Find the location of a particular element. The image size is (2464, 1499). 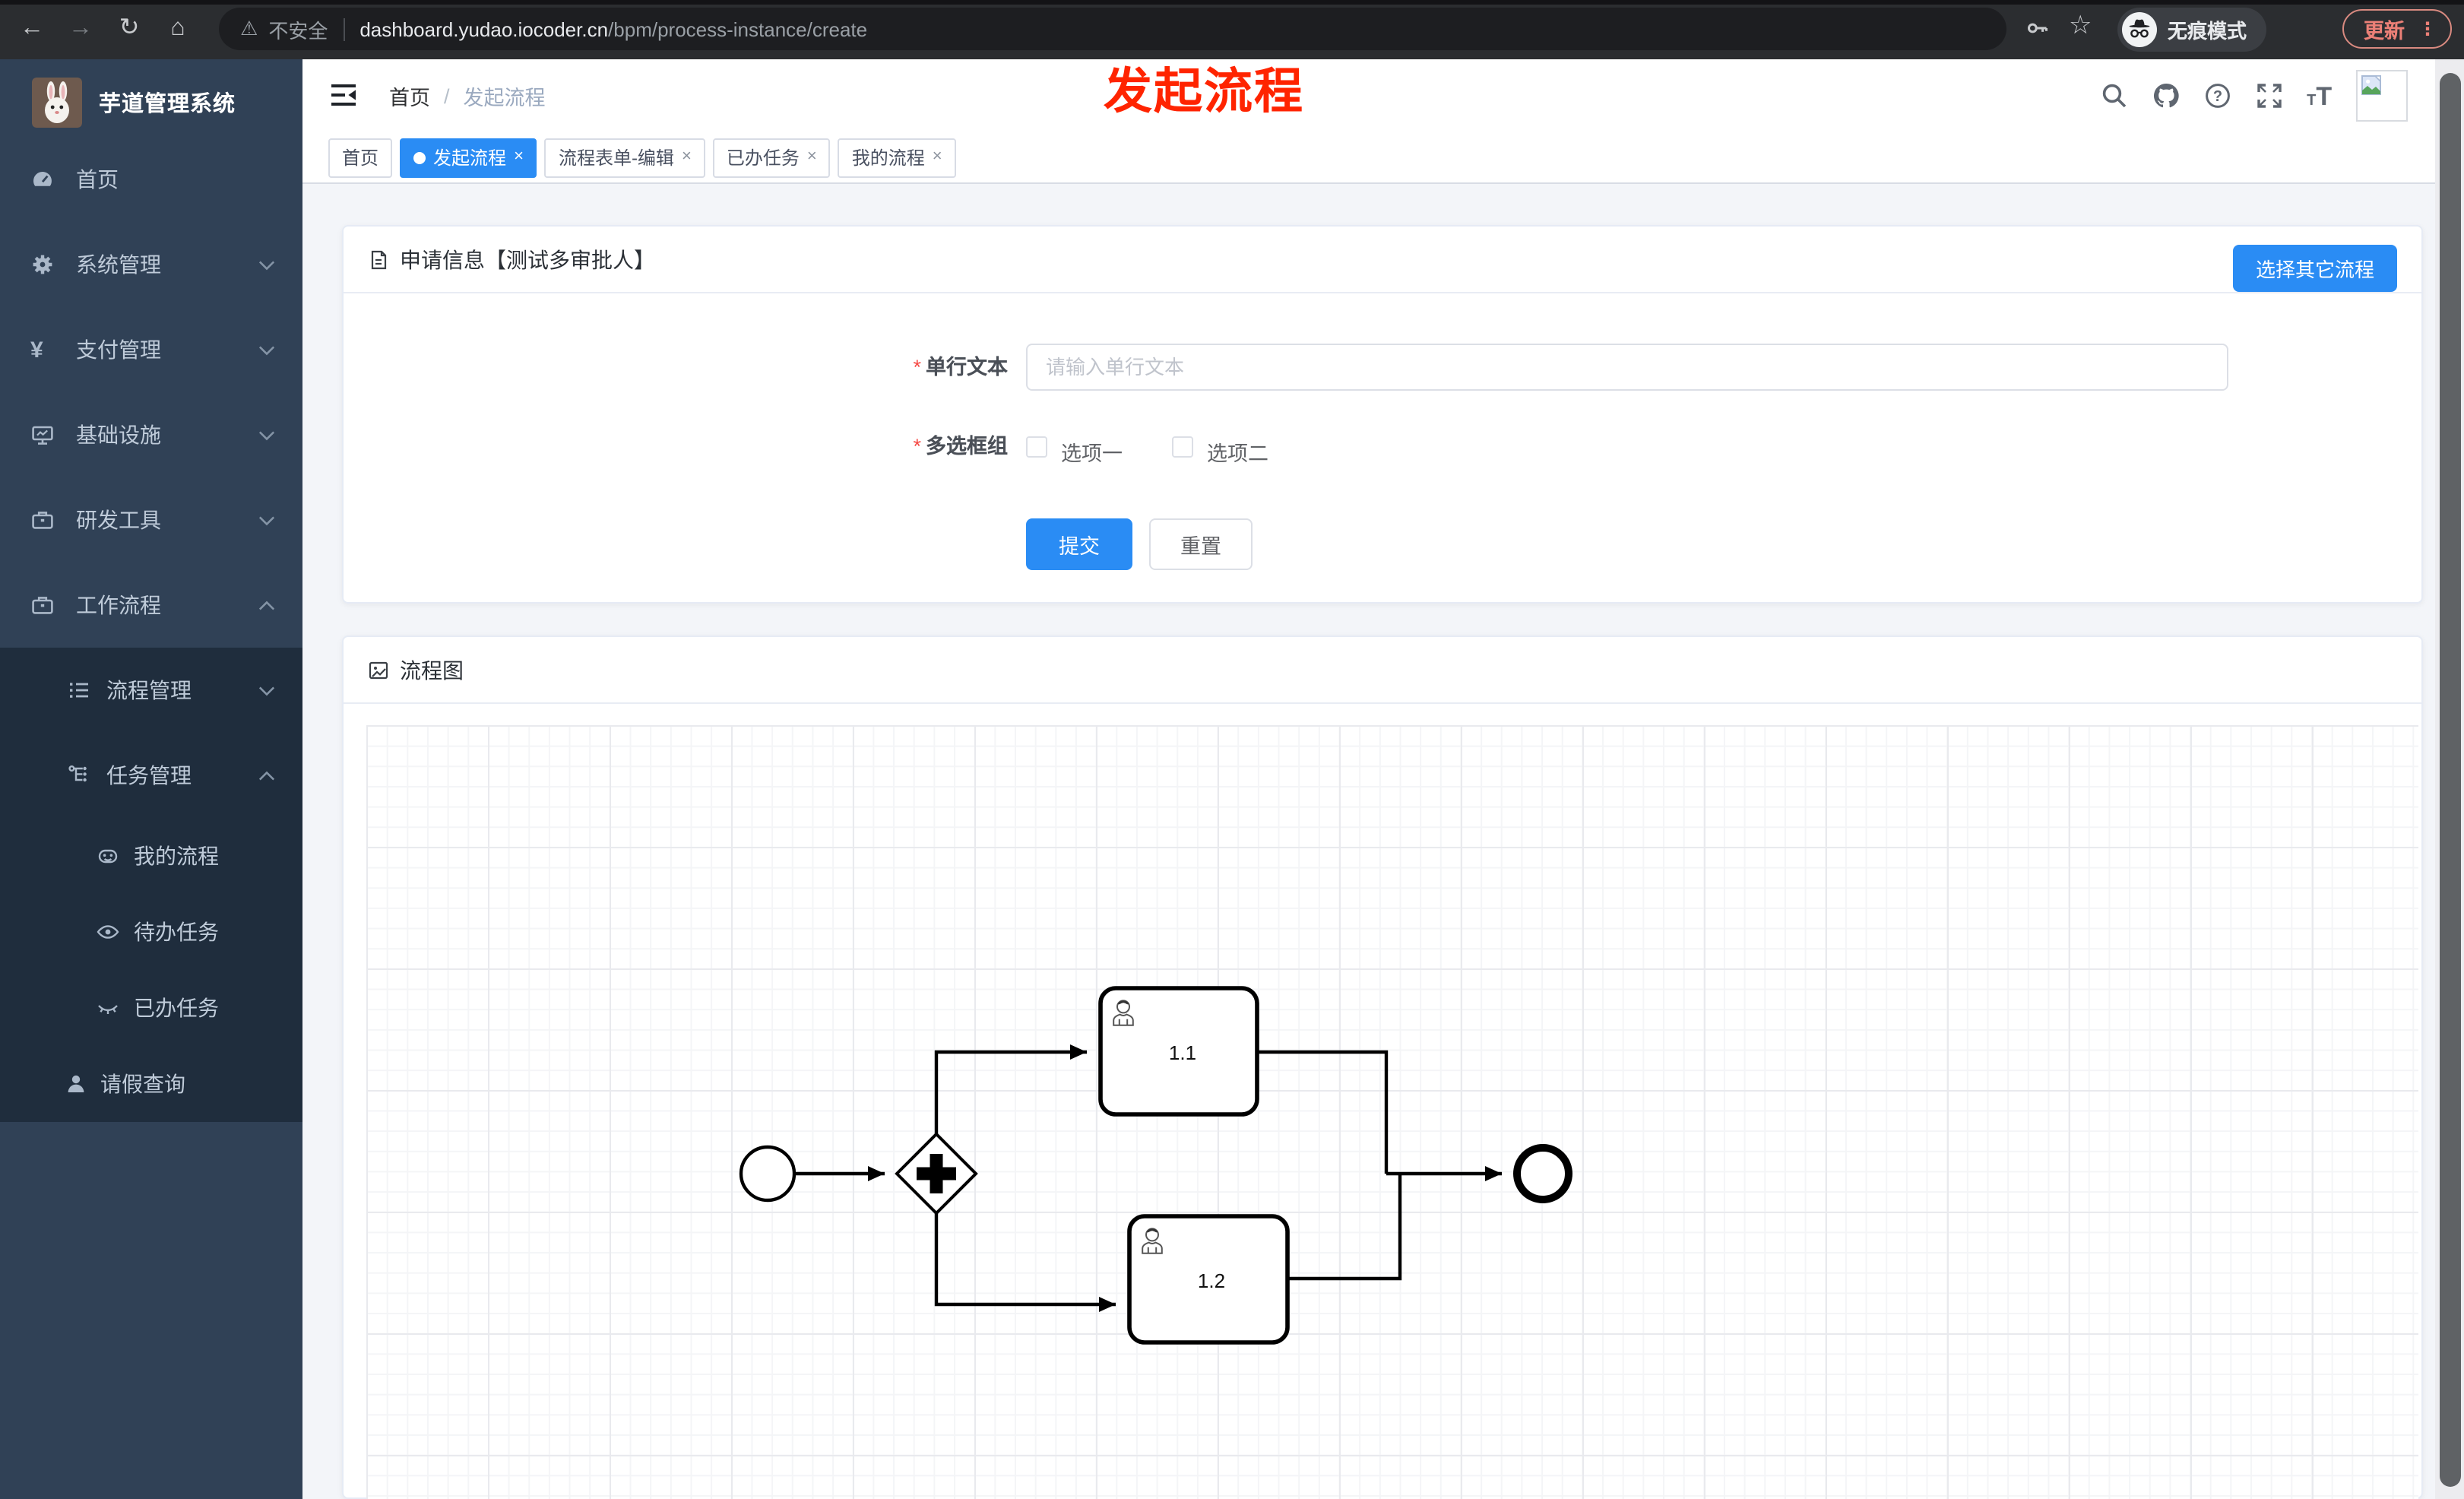

sidebar-item-leave-query: 请假查询 is located at coordinates (151, 1084).